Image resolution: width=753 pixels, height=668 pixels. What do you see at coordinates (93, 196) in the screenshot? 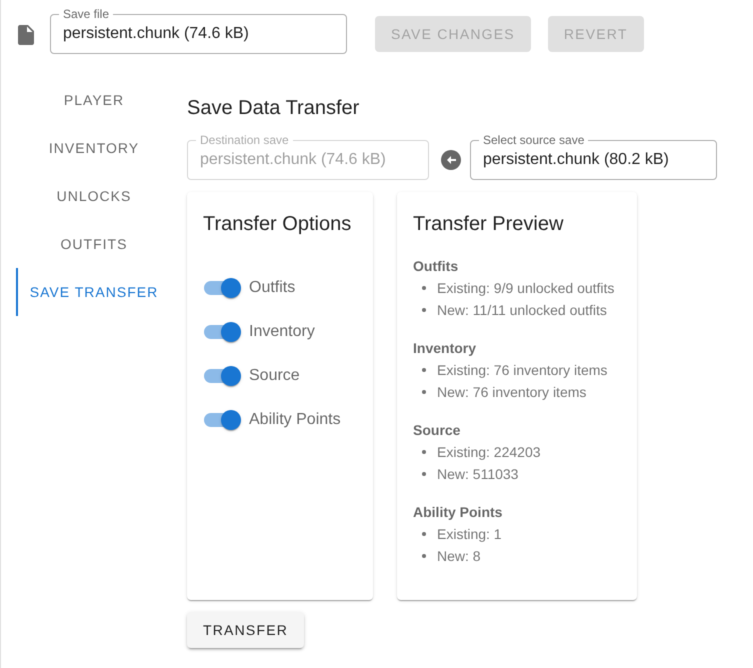
I see `sidebar-tab: UNLOCKS` at bounding box center [93, 196].